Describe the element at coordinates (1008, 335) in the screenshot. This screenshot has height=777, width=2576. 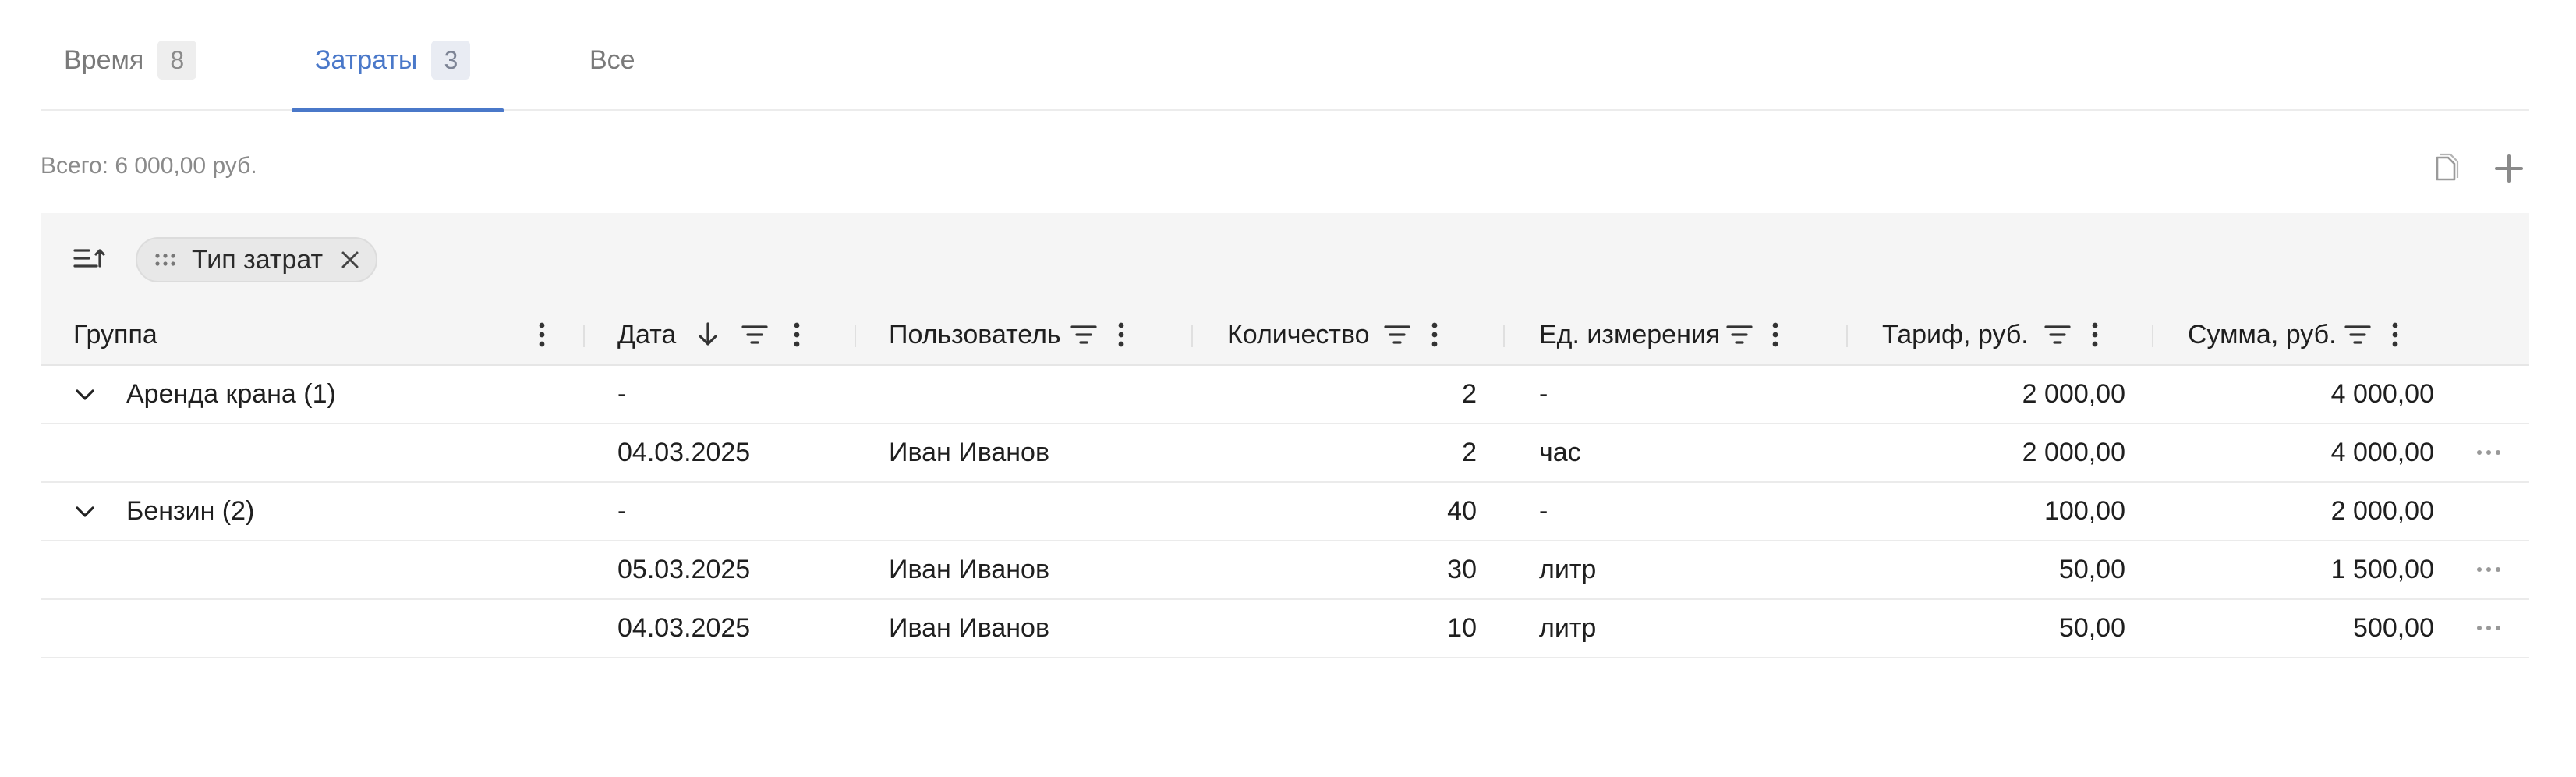
I see `column-header-user: Пользователь` at that location.